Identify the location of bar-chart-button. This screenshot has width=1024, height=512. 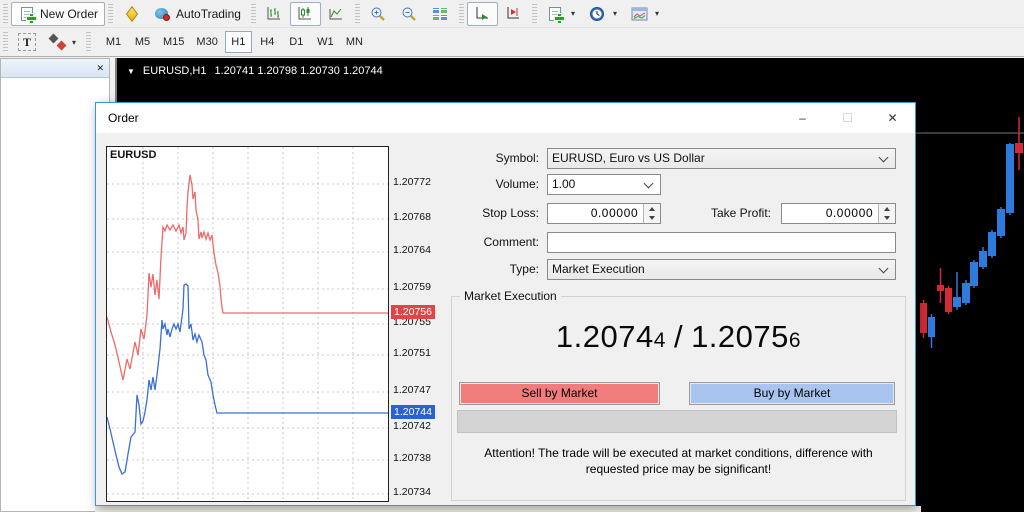
(274, 14).